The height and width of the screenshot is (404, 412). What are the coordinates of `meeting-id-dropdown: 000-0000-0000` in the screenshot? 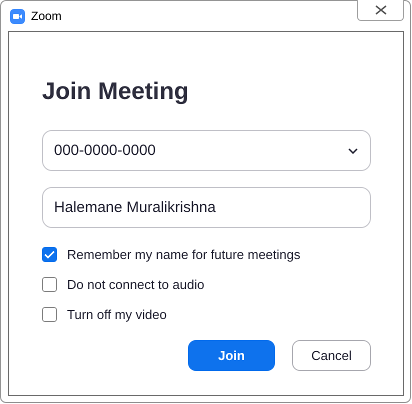 It's located at (206, 150).